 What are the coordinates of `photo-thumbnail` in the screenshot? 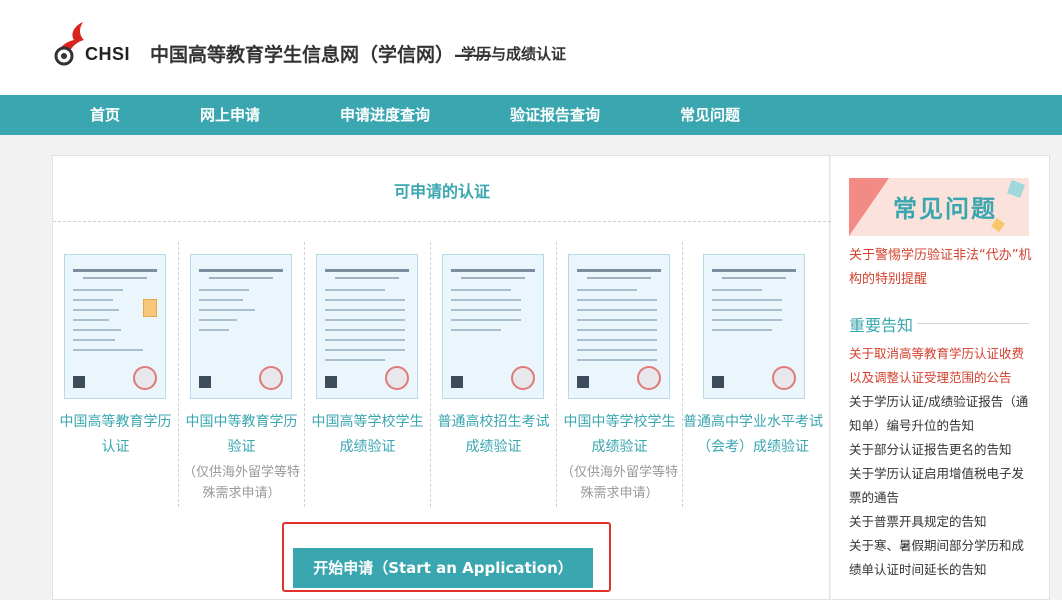 It's located at (150, 308).